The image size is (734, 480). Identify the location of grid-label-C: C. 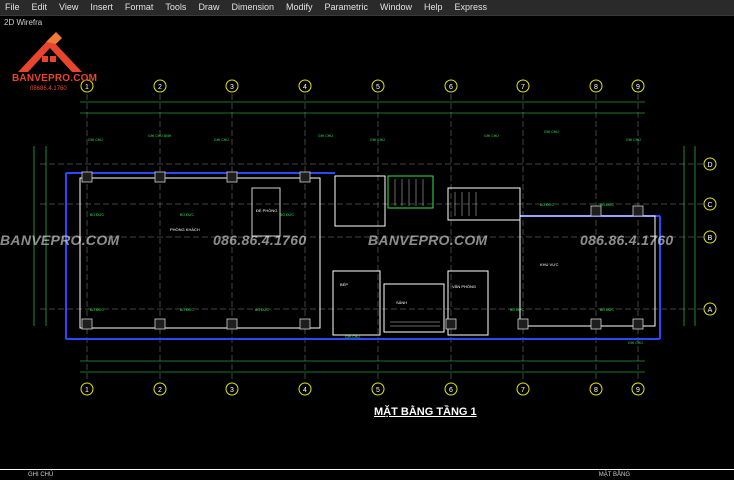
(709, 205).